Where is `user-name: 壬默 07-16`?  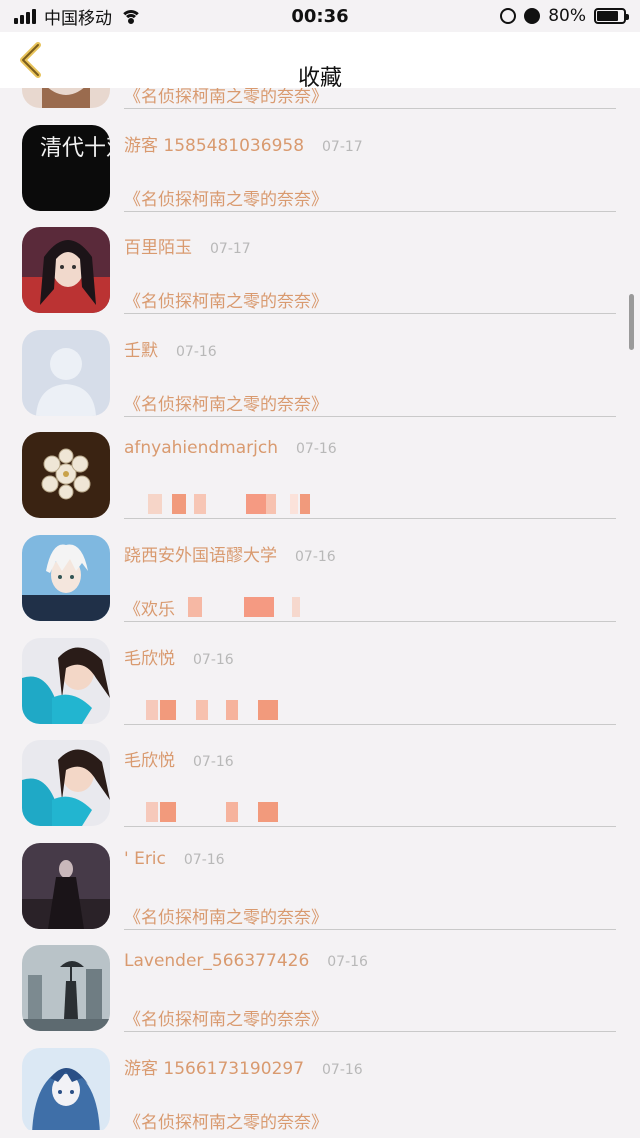
user-name: 壬默 07-16 is located at coordinates (170, 348).